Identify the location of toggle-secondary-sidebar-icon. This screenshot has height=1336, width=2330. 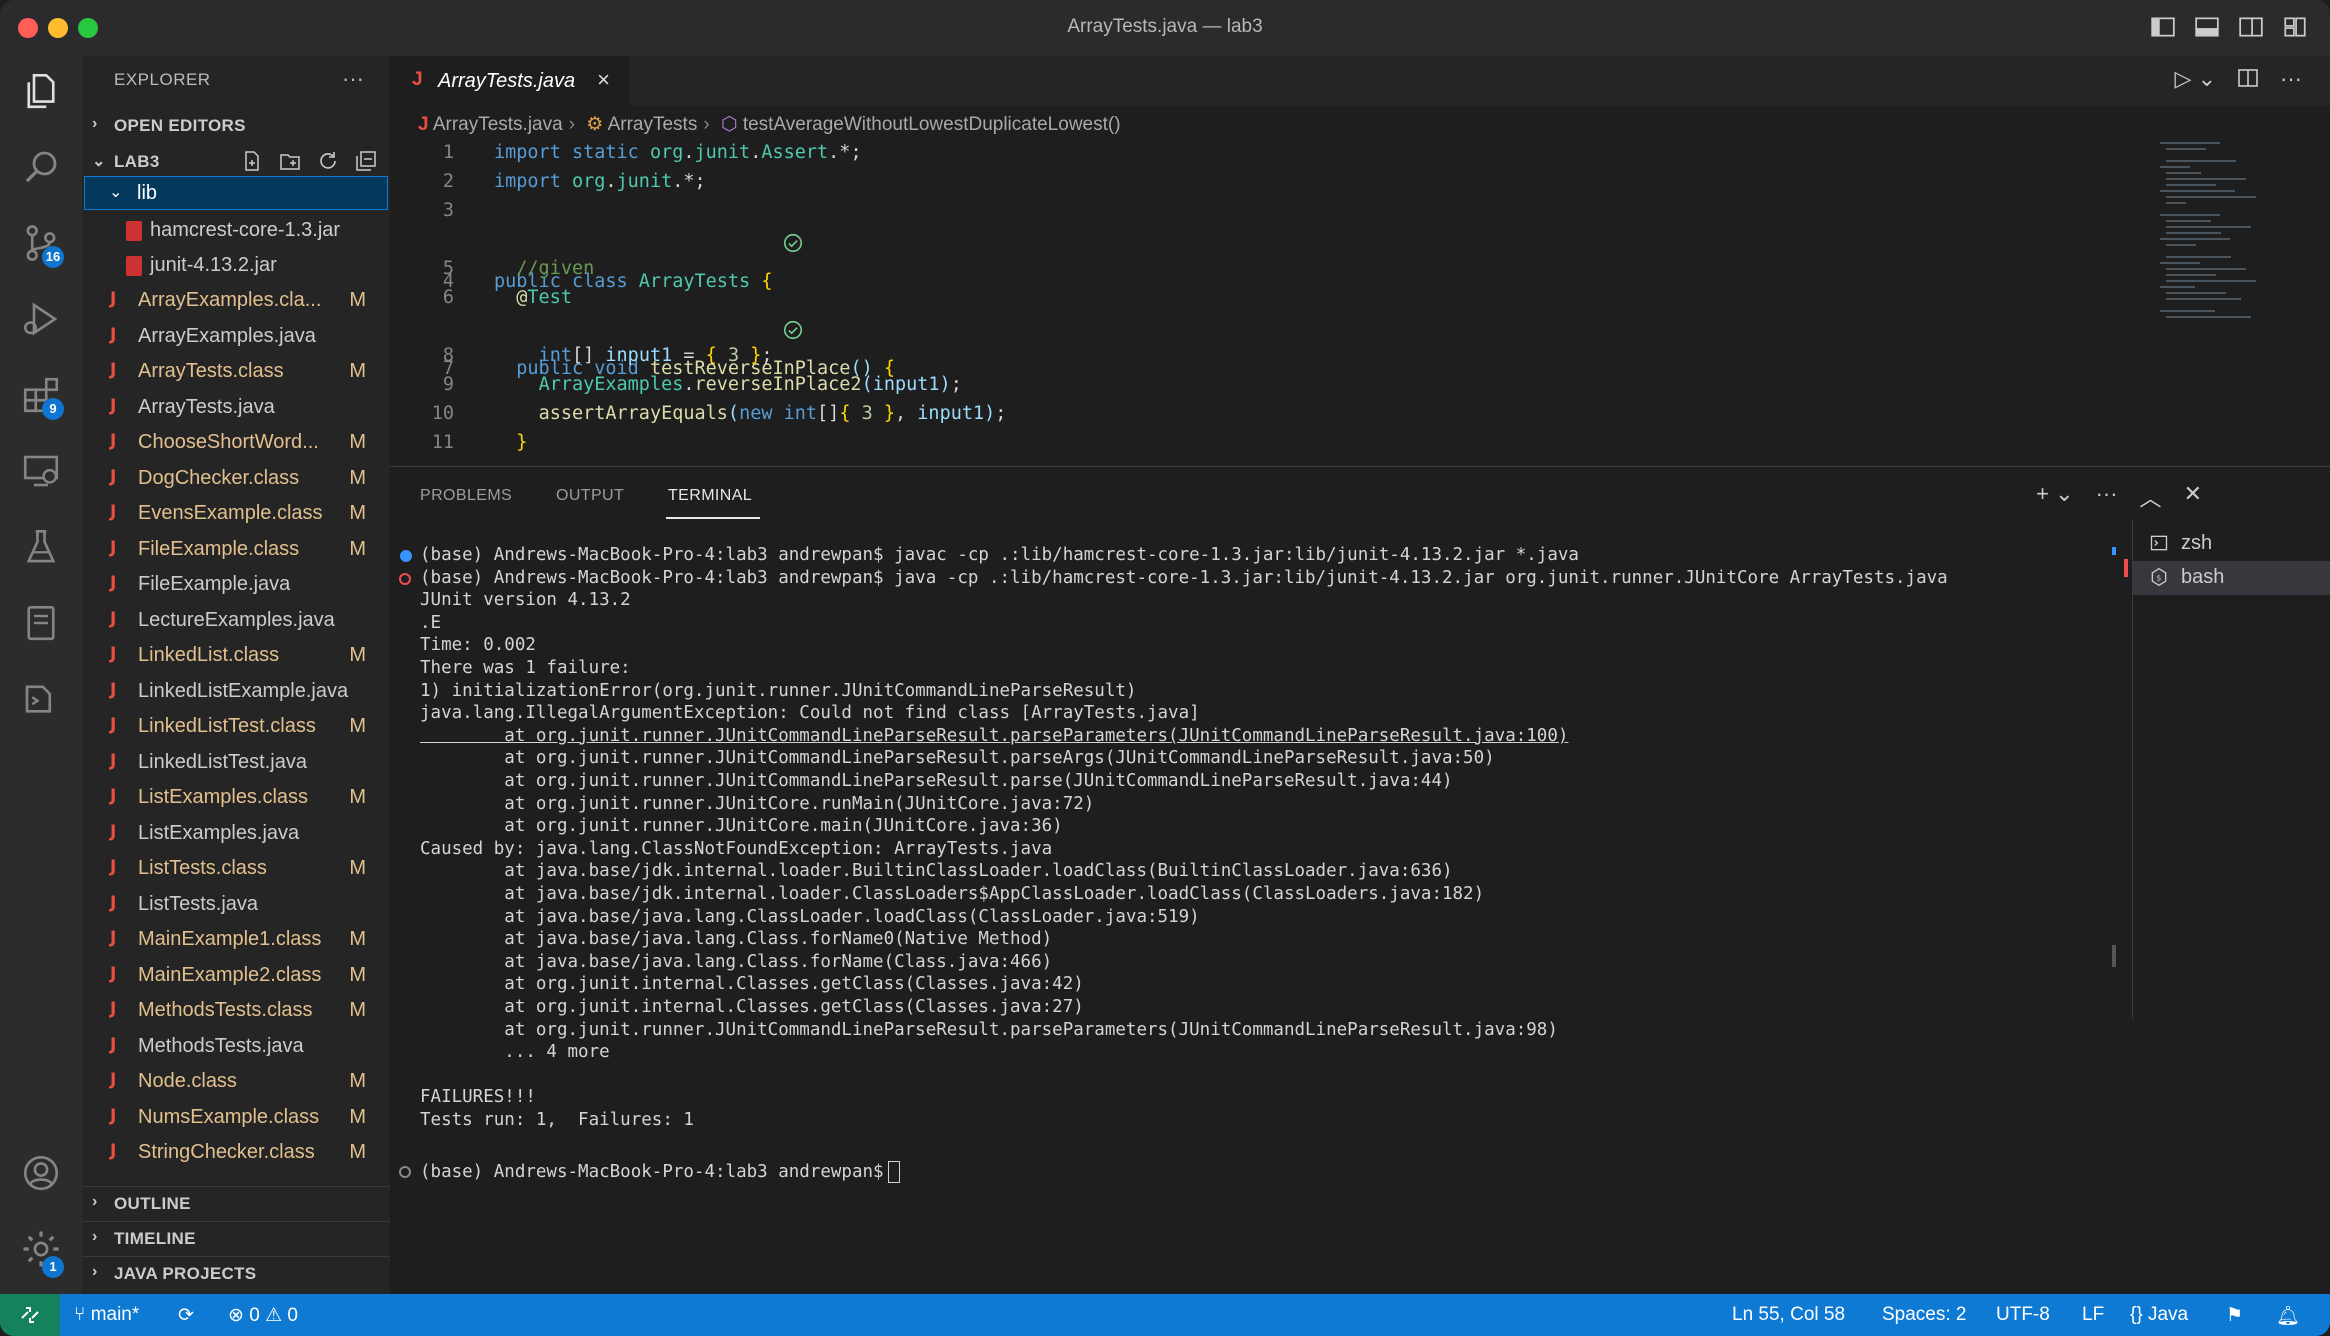
(2251, 27).